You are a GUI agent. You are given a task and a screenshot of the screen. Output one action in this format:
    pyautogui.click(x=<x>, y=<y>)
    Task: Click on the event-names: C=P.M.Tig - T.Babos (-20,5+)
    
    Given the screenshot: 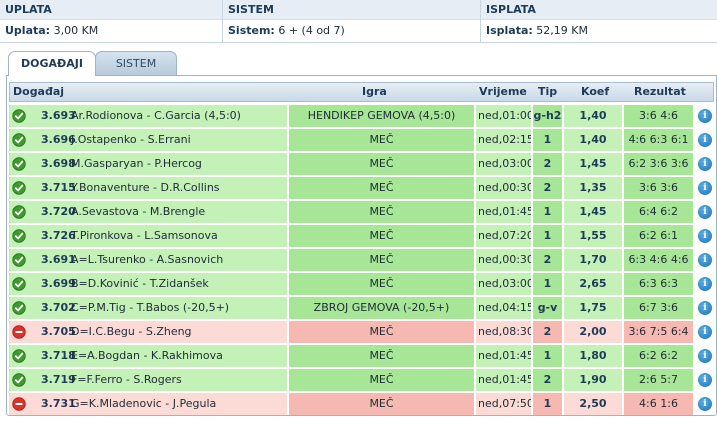 What is the action you would take?
    pyautogui.click(x=150, y=307)
    